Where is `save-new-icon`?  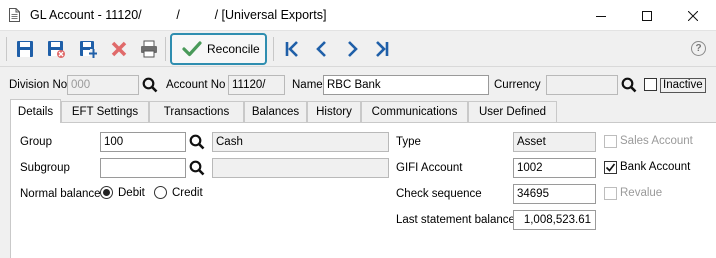 save-new-icon is located at coordinates (88, 49).